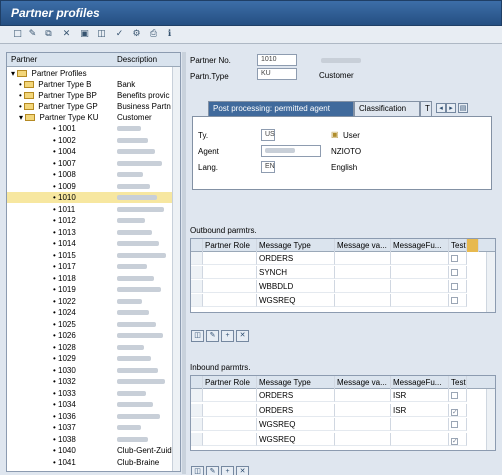  I want to click on collapsed-icon: •, so click(20, 106).